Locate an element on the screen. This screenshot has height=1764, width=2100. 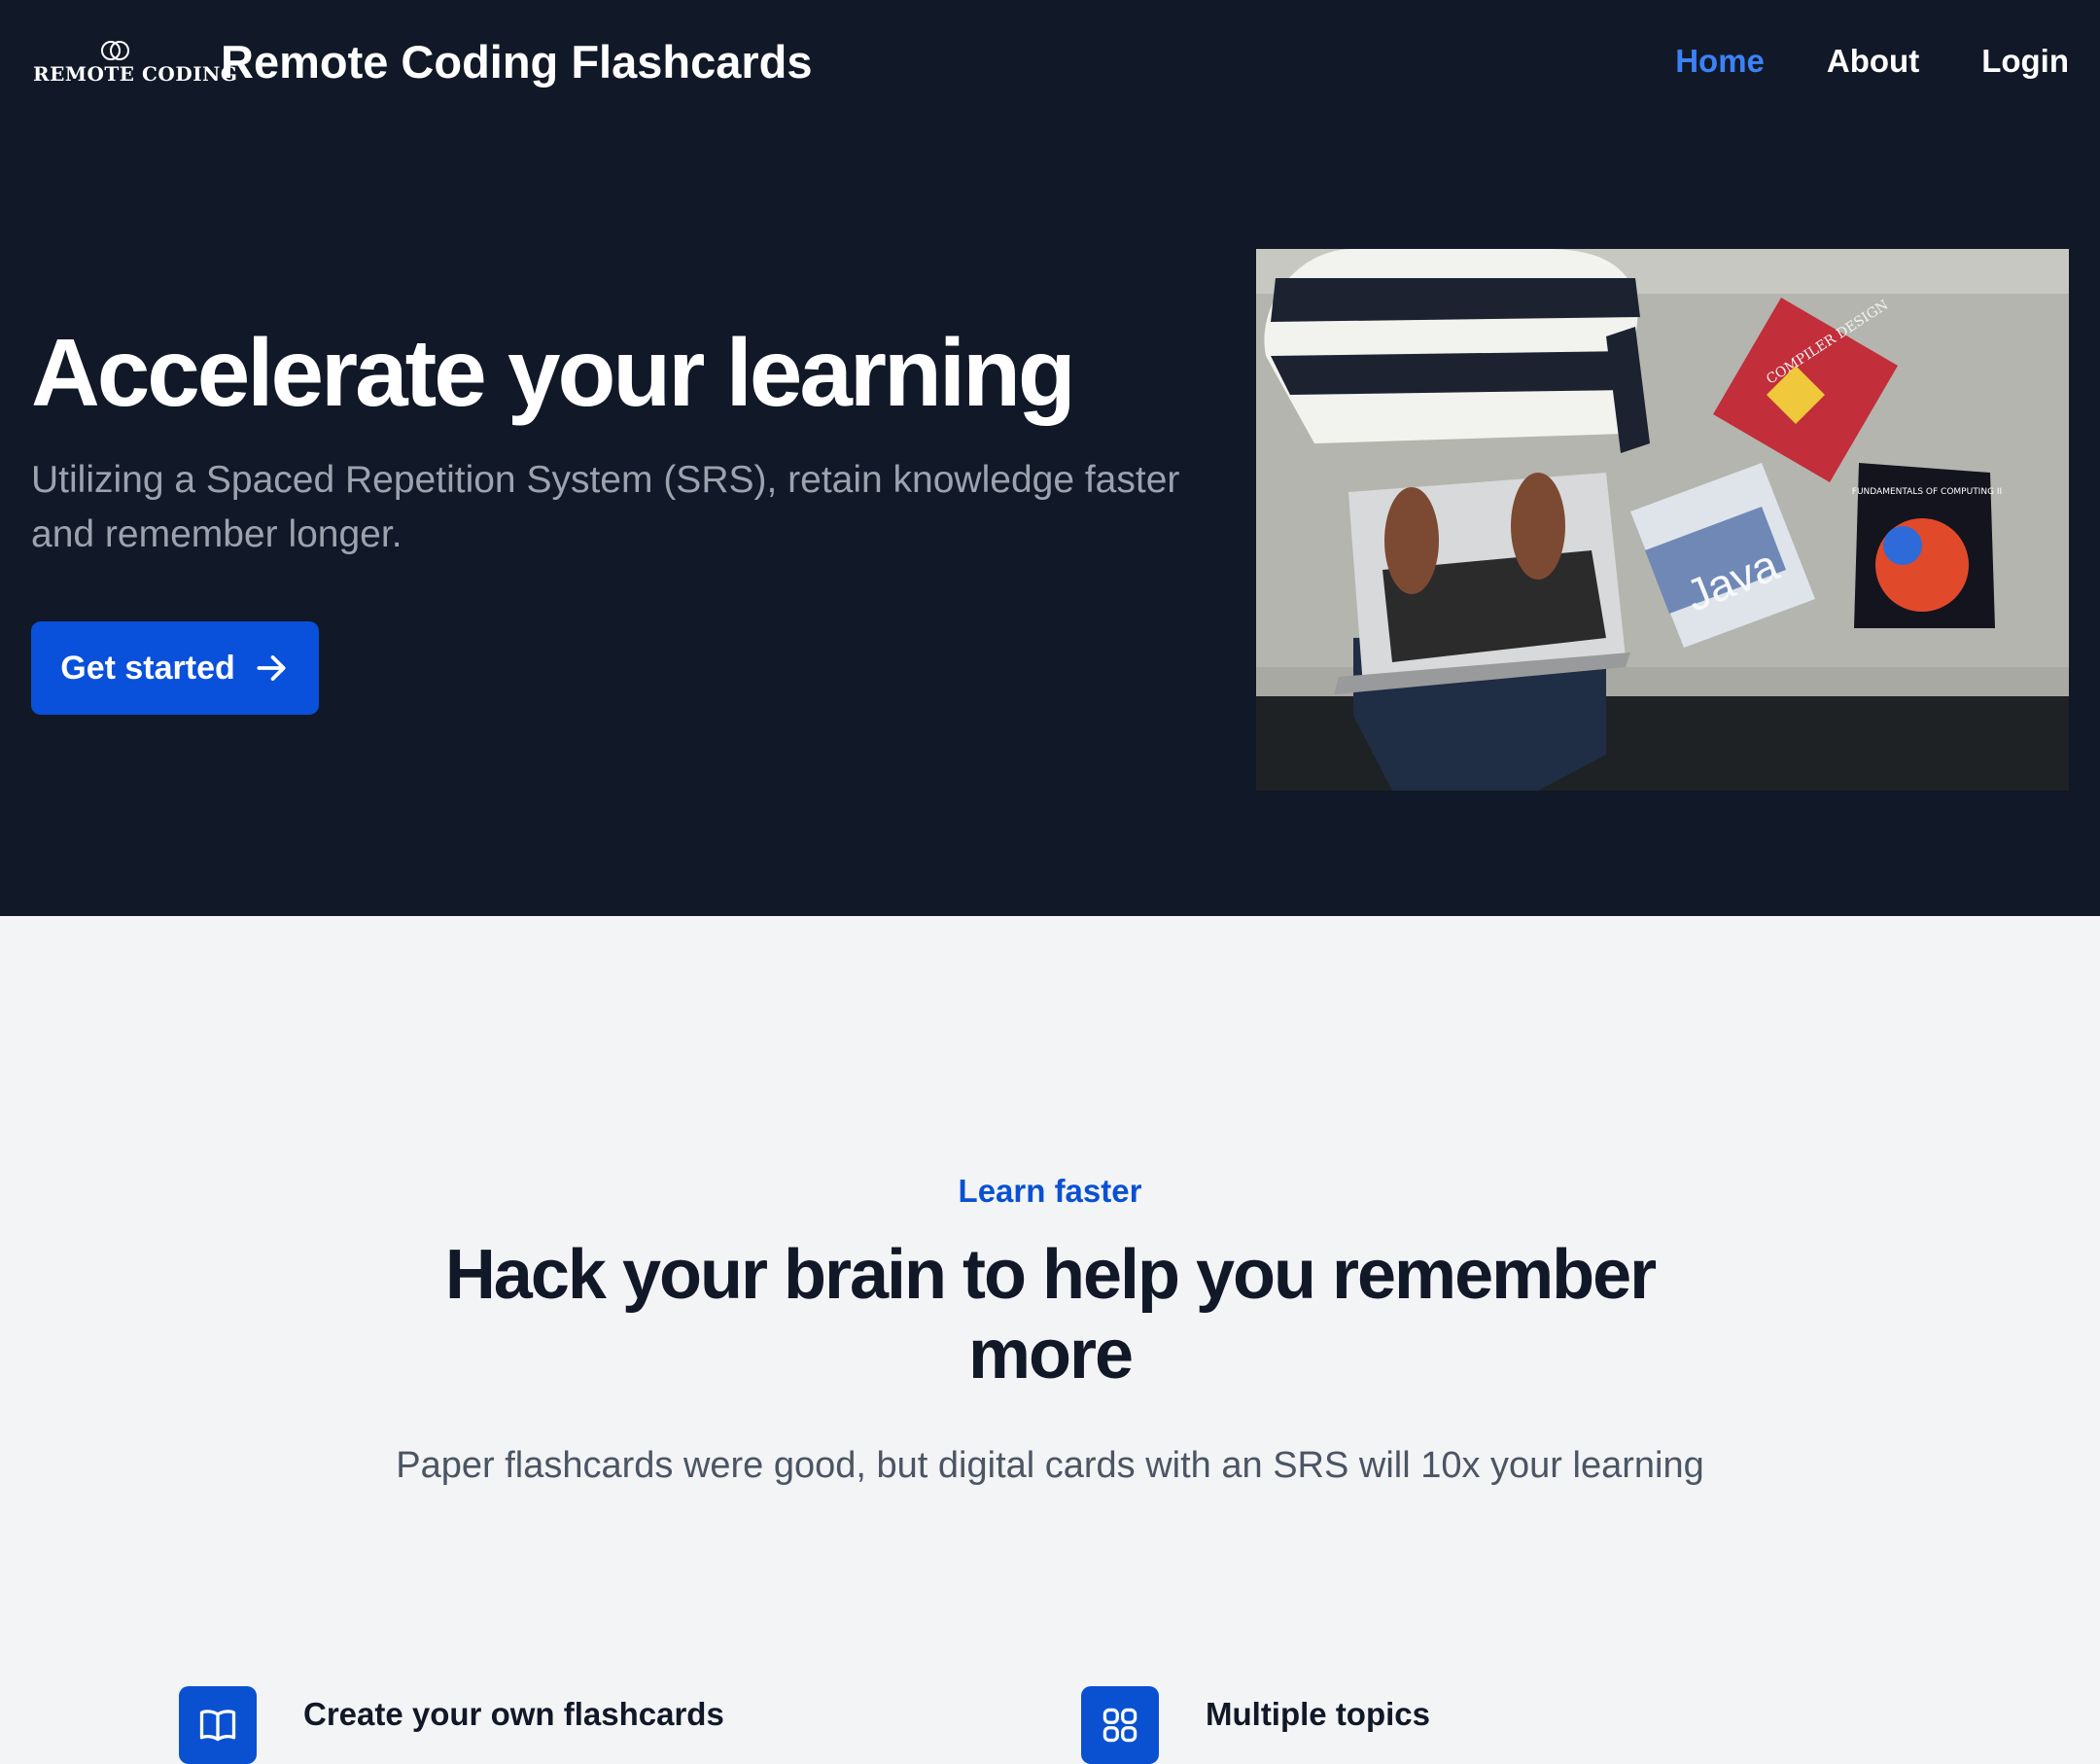
brand-title: Remote Coding Flashcards is located at coordinates (517, 61).